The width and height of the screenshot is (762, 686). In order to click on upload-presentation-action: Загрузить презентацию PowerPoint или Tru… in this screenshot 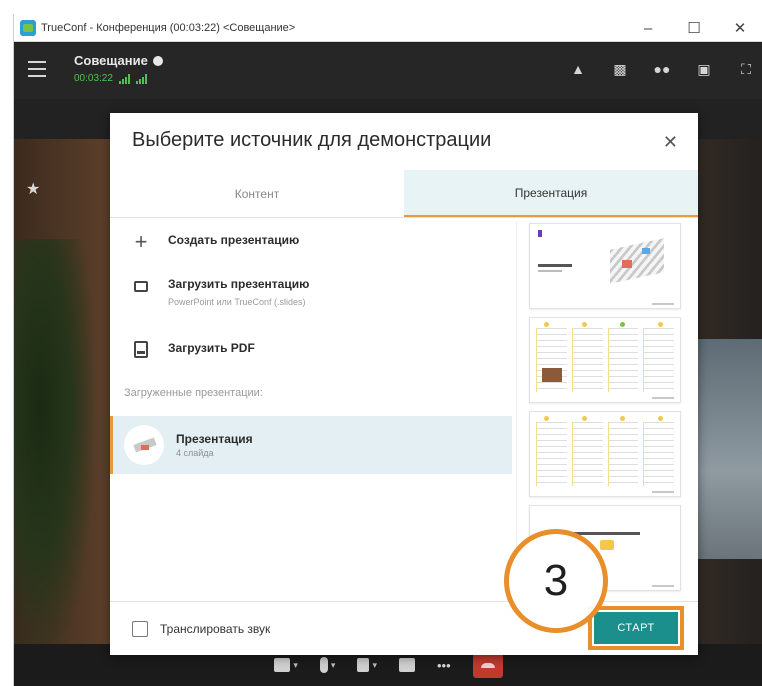, I will do `click(310, 292)`.